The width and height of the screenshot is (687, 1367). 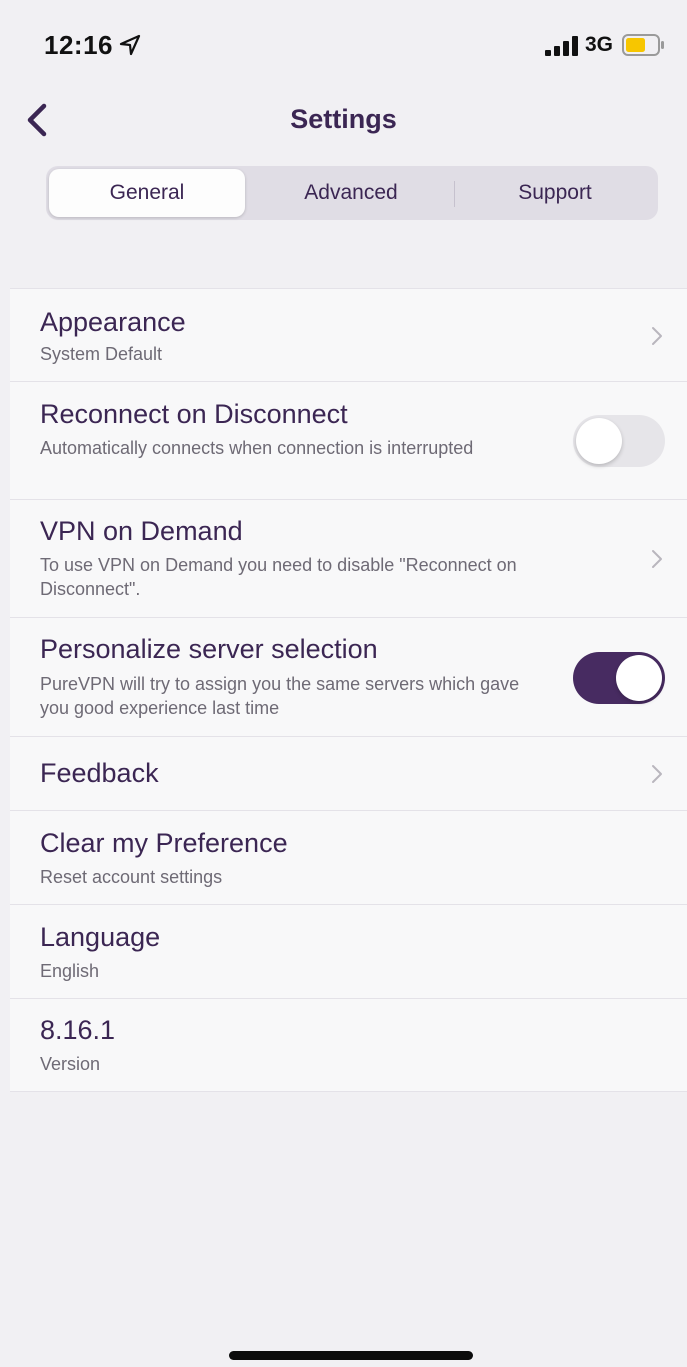 What do you see at coordinates (348, 774) in the screenshot?
I see `feedback-row: Feedback` at bounding box center [348, 774].